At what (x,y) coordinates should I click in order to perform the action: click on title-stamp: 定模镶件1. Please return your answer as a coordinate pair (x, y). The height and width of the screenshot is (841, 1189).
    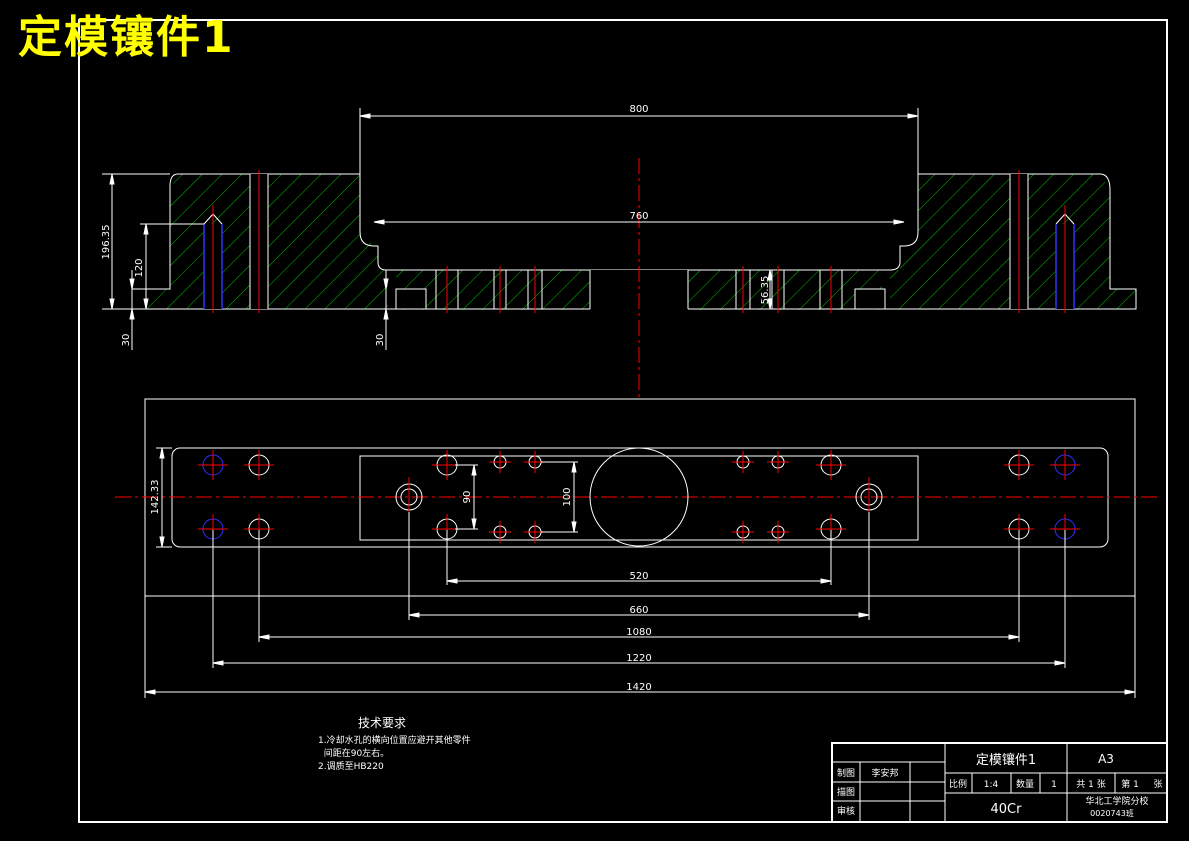
    Looking at the image, I should click on (126, 37).